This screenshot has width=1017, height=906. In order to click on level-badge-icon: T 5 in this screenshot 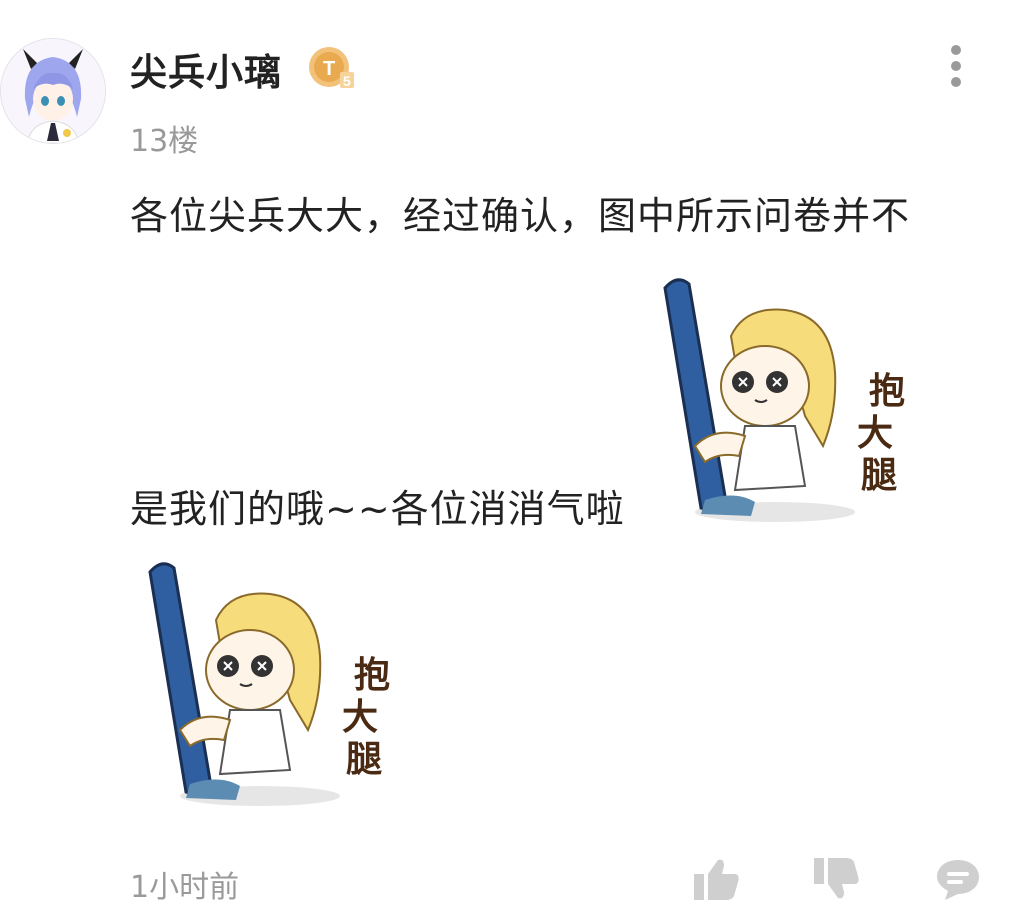, I will do `click(331, 68)`.